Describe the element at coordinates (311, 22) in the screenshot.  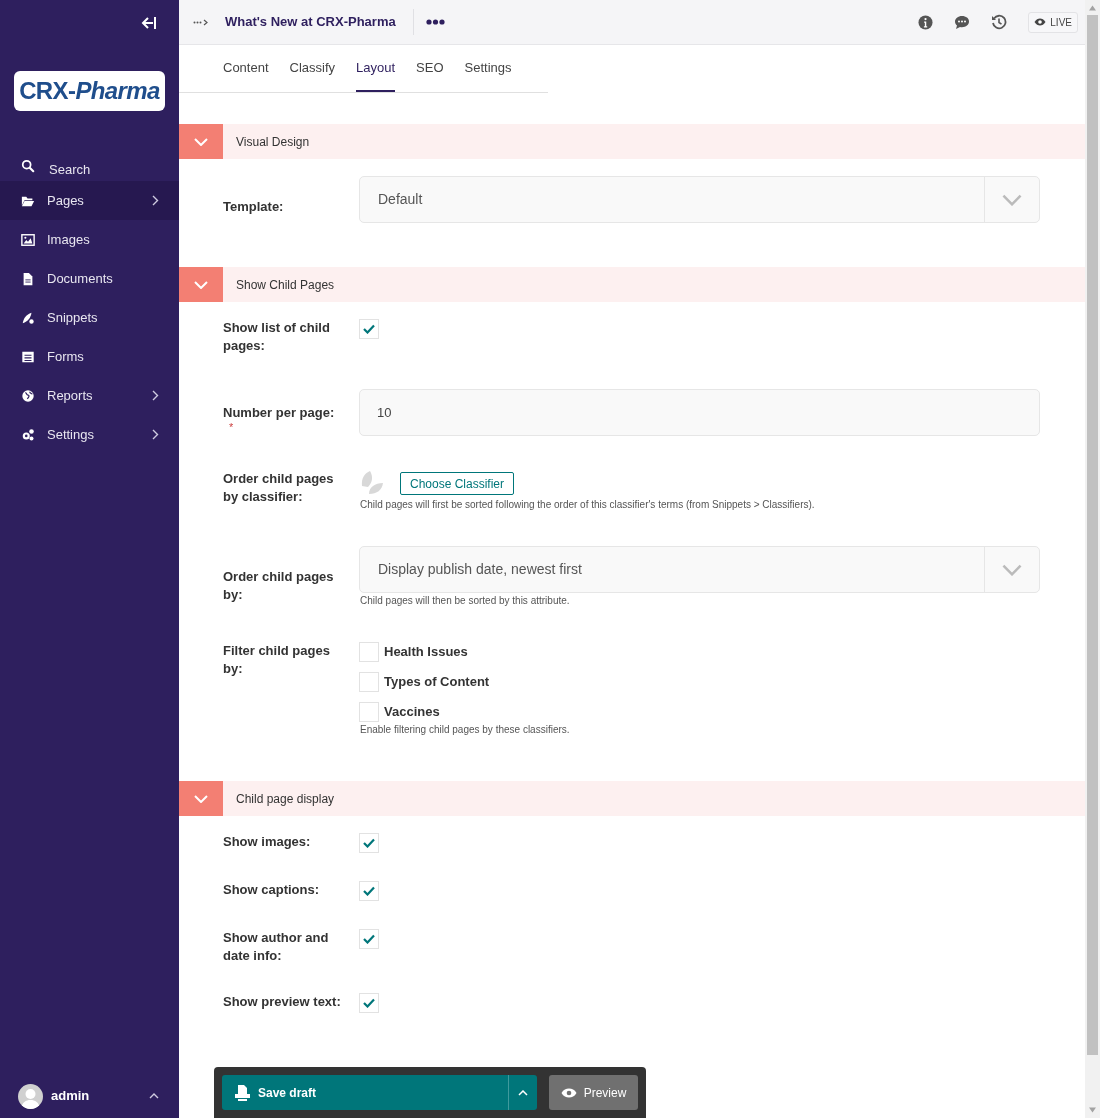
I see `page-title: What's New at CRX-Pharma` at that location.